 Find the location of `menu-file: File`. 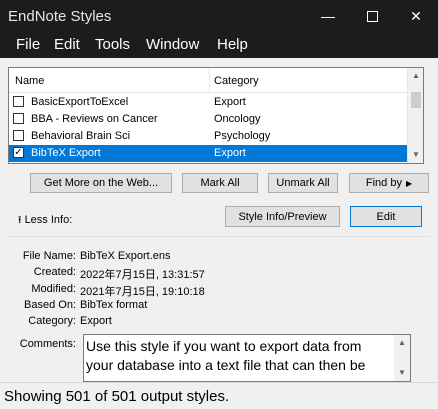

menu-file: File is located at coordinates (28, 44).